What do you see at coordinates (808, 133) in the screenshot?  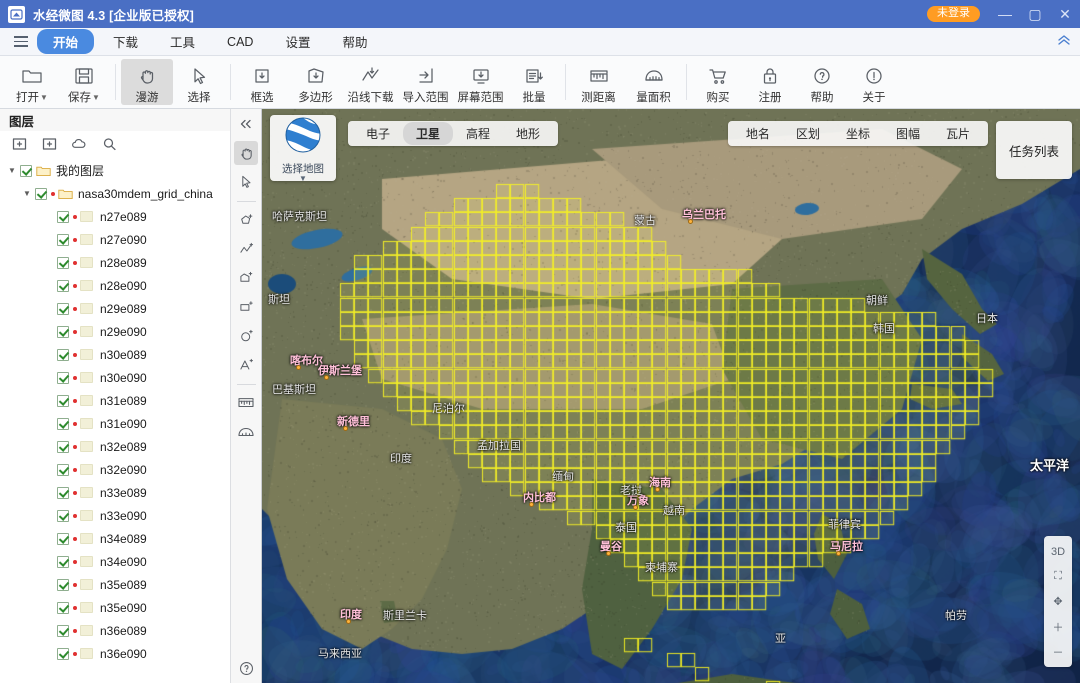 I see `tab-districts: 区划` at bounding box center [808, 133].